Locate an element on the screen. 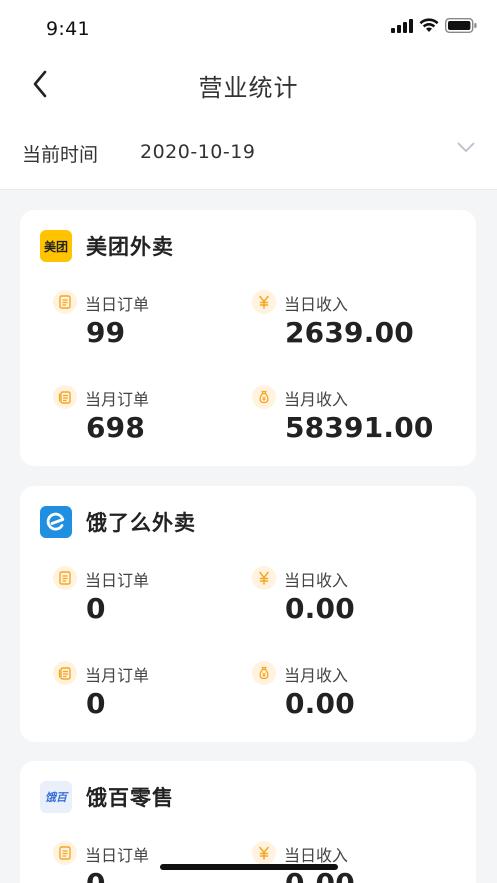  eleme-logo-icon is located at coordinates (56, 522).